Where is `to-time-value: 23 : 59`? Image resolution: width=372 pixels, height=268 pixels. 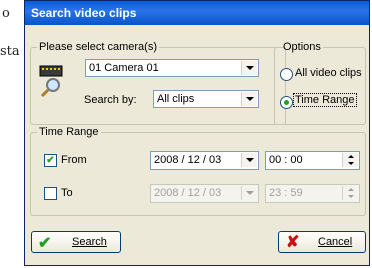
to-time-value: 23 : 59 is located at coordinates (286, 193).